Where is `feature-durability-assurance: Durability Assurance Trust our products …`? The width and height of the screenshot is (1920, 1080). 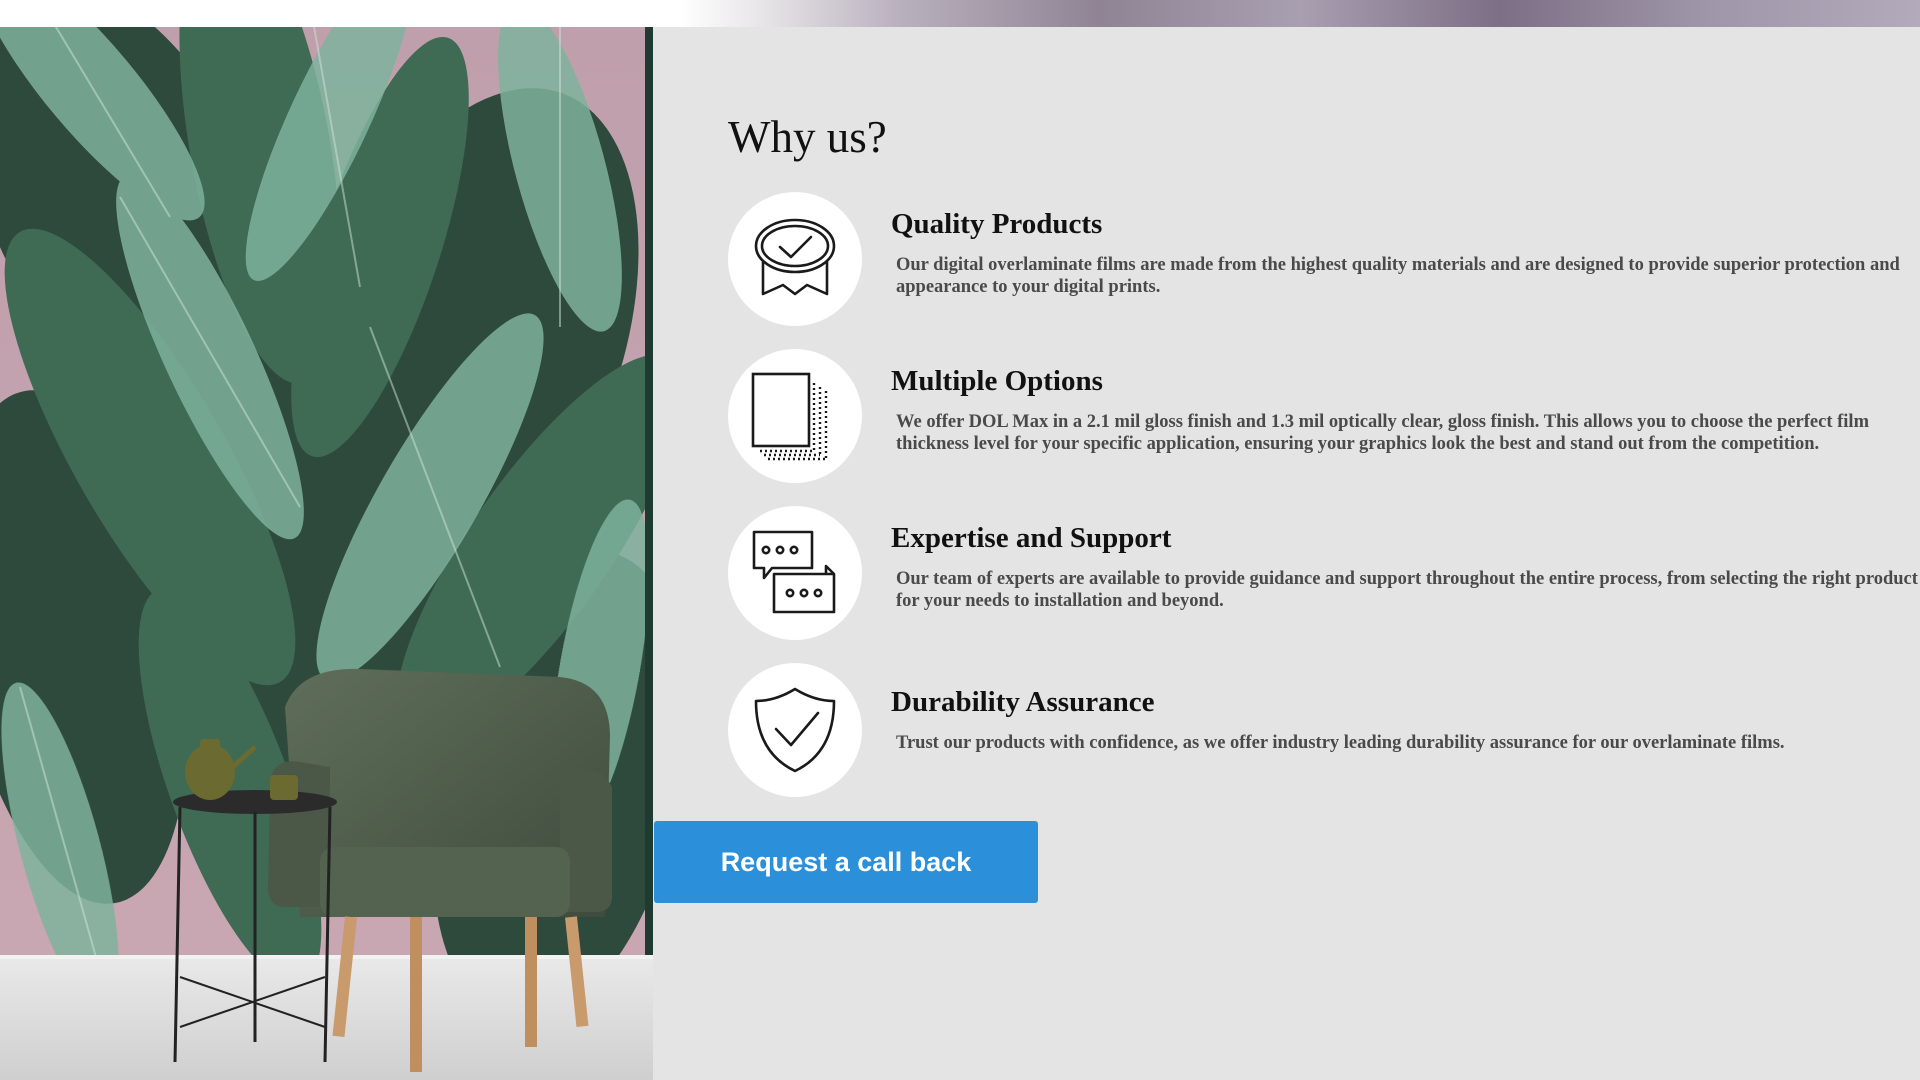 feature-durability-assurance: Durability Assurance Trust our products … is located at coordinates (1318, 733).